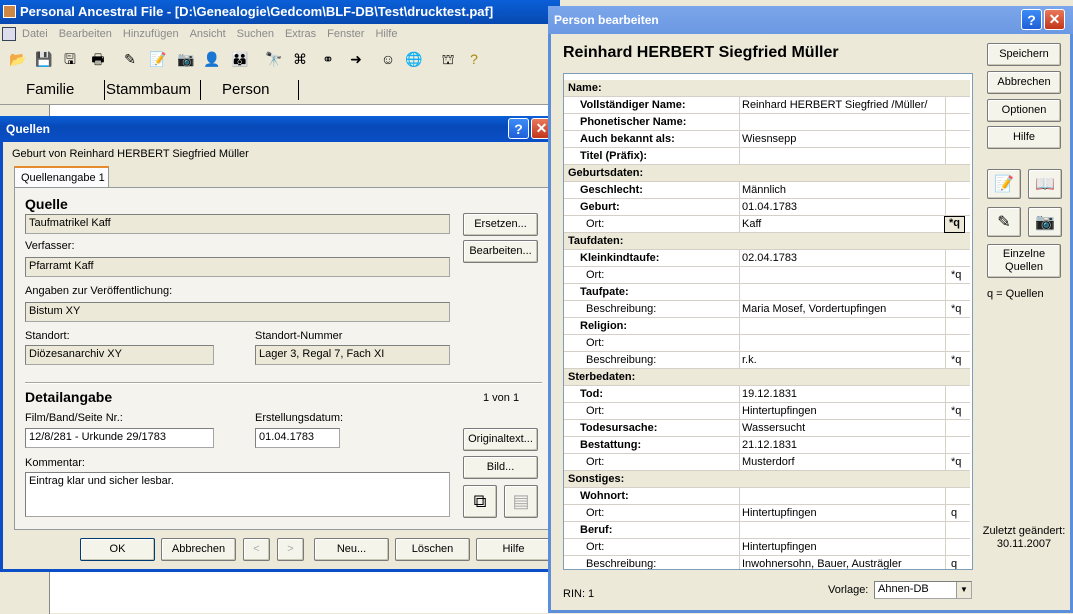 The image size is (1073, 614). Describe the element at coordinates (513, 549) in the screenshot. I see `hilfe-button: Hilfe` at that location.